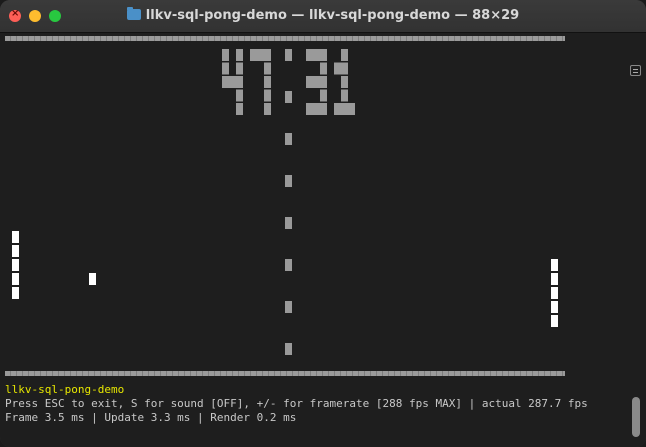 Image resolution: width=646 pixels, height=447 pixels. Describe the element at coordinates (65, 389) in the screenshot. I see `app-name-line: llkv-sql-pong-demo` at that location.